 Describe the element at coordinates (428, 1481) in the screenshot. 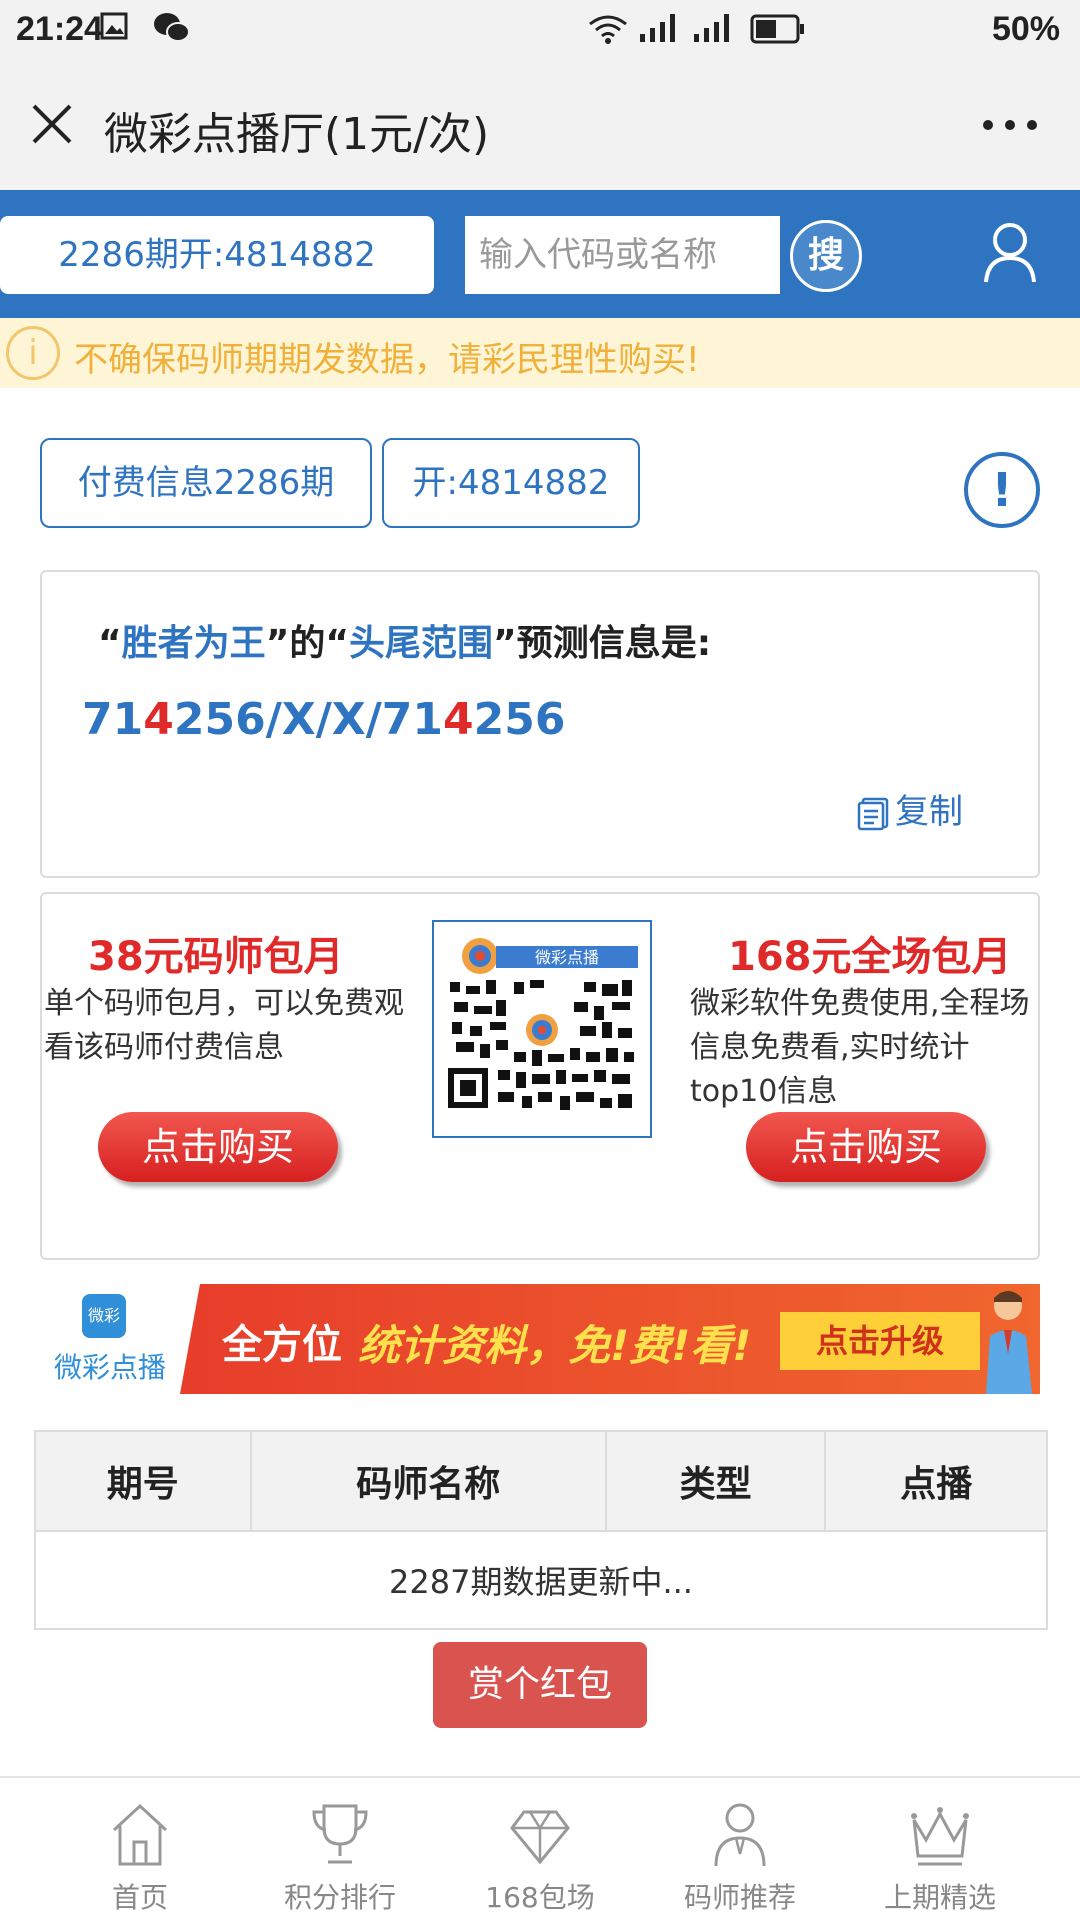

I see `column-header-master: 码师名称` at that location.